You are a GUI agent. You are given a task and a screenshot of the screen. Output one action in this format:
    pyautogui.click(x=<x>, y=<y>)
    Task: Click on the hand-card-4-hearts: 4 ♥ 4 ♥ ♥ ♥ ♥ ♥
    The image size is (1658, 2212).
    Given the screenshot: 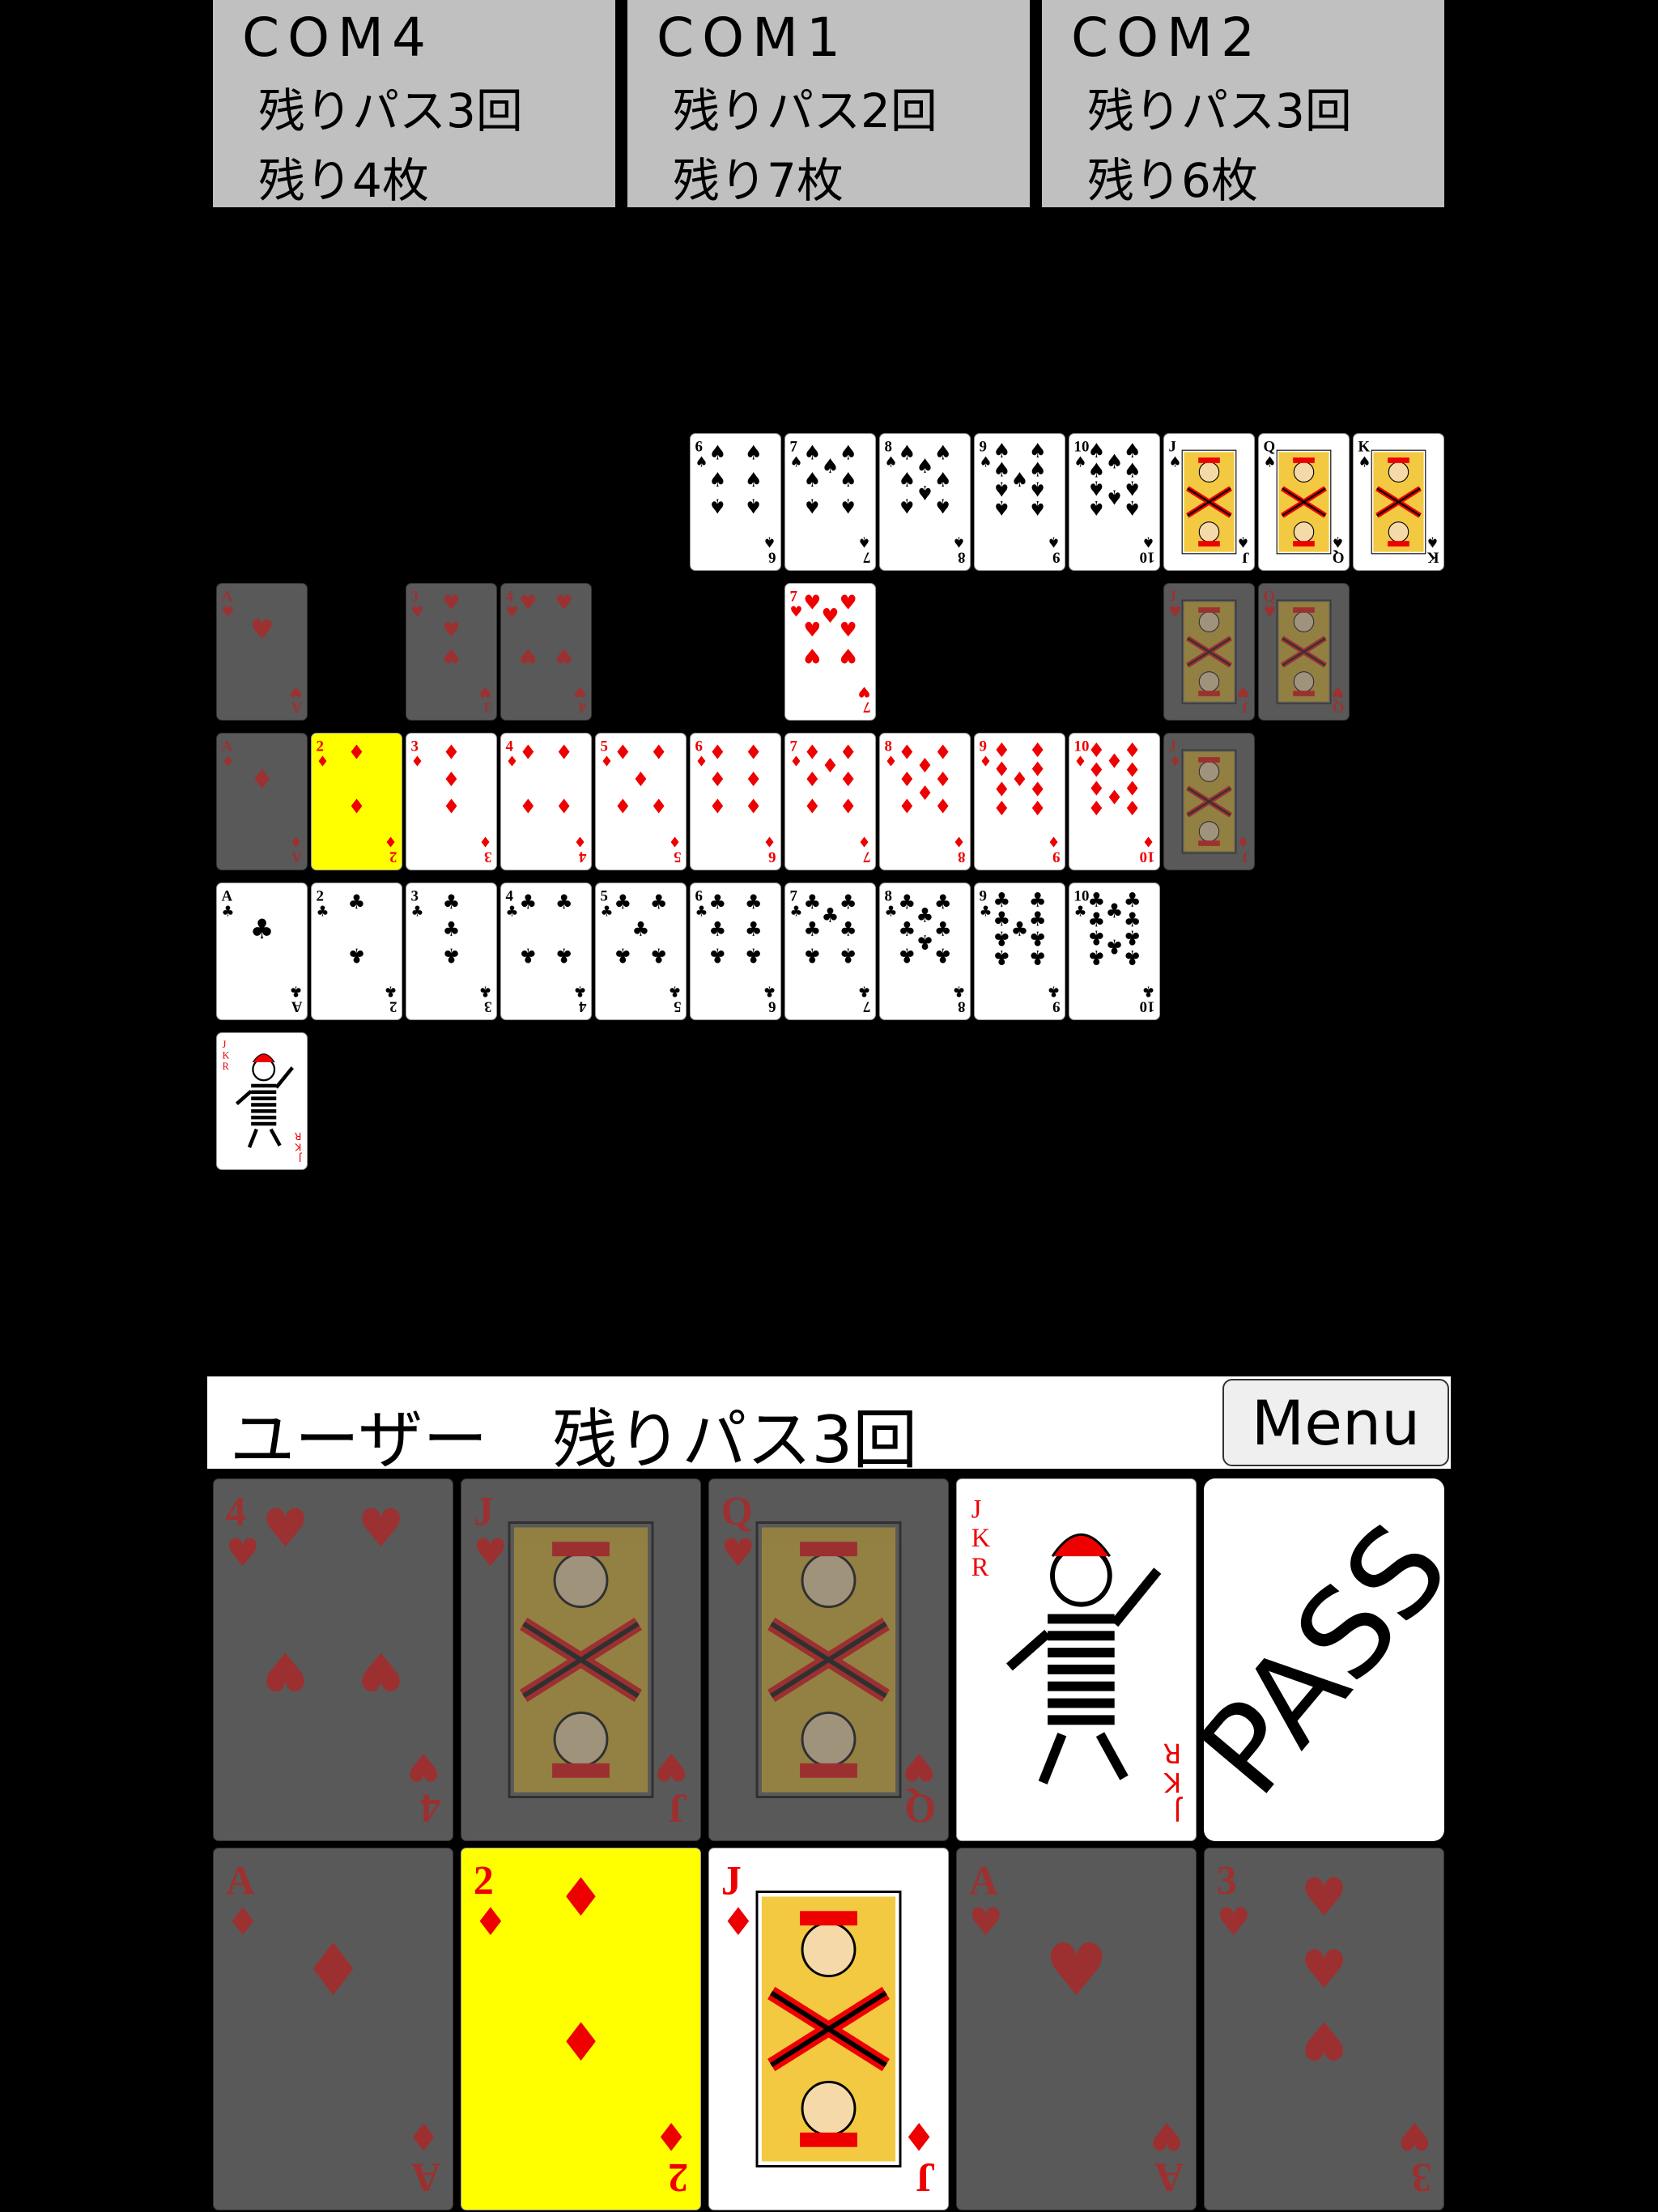 What is the action you would take?
    pyautogui.click(x=333, y=1660)
    